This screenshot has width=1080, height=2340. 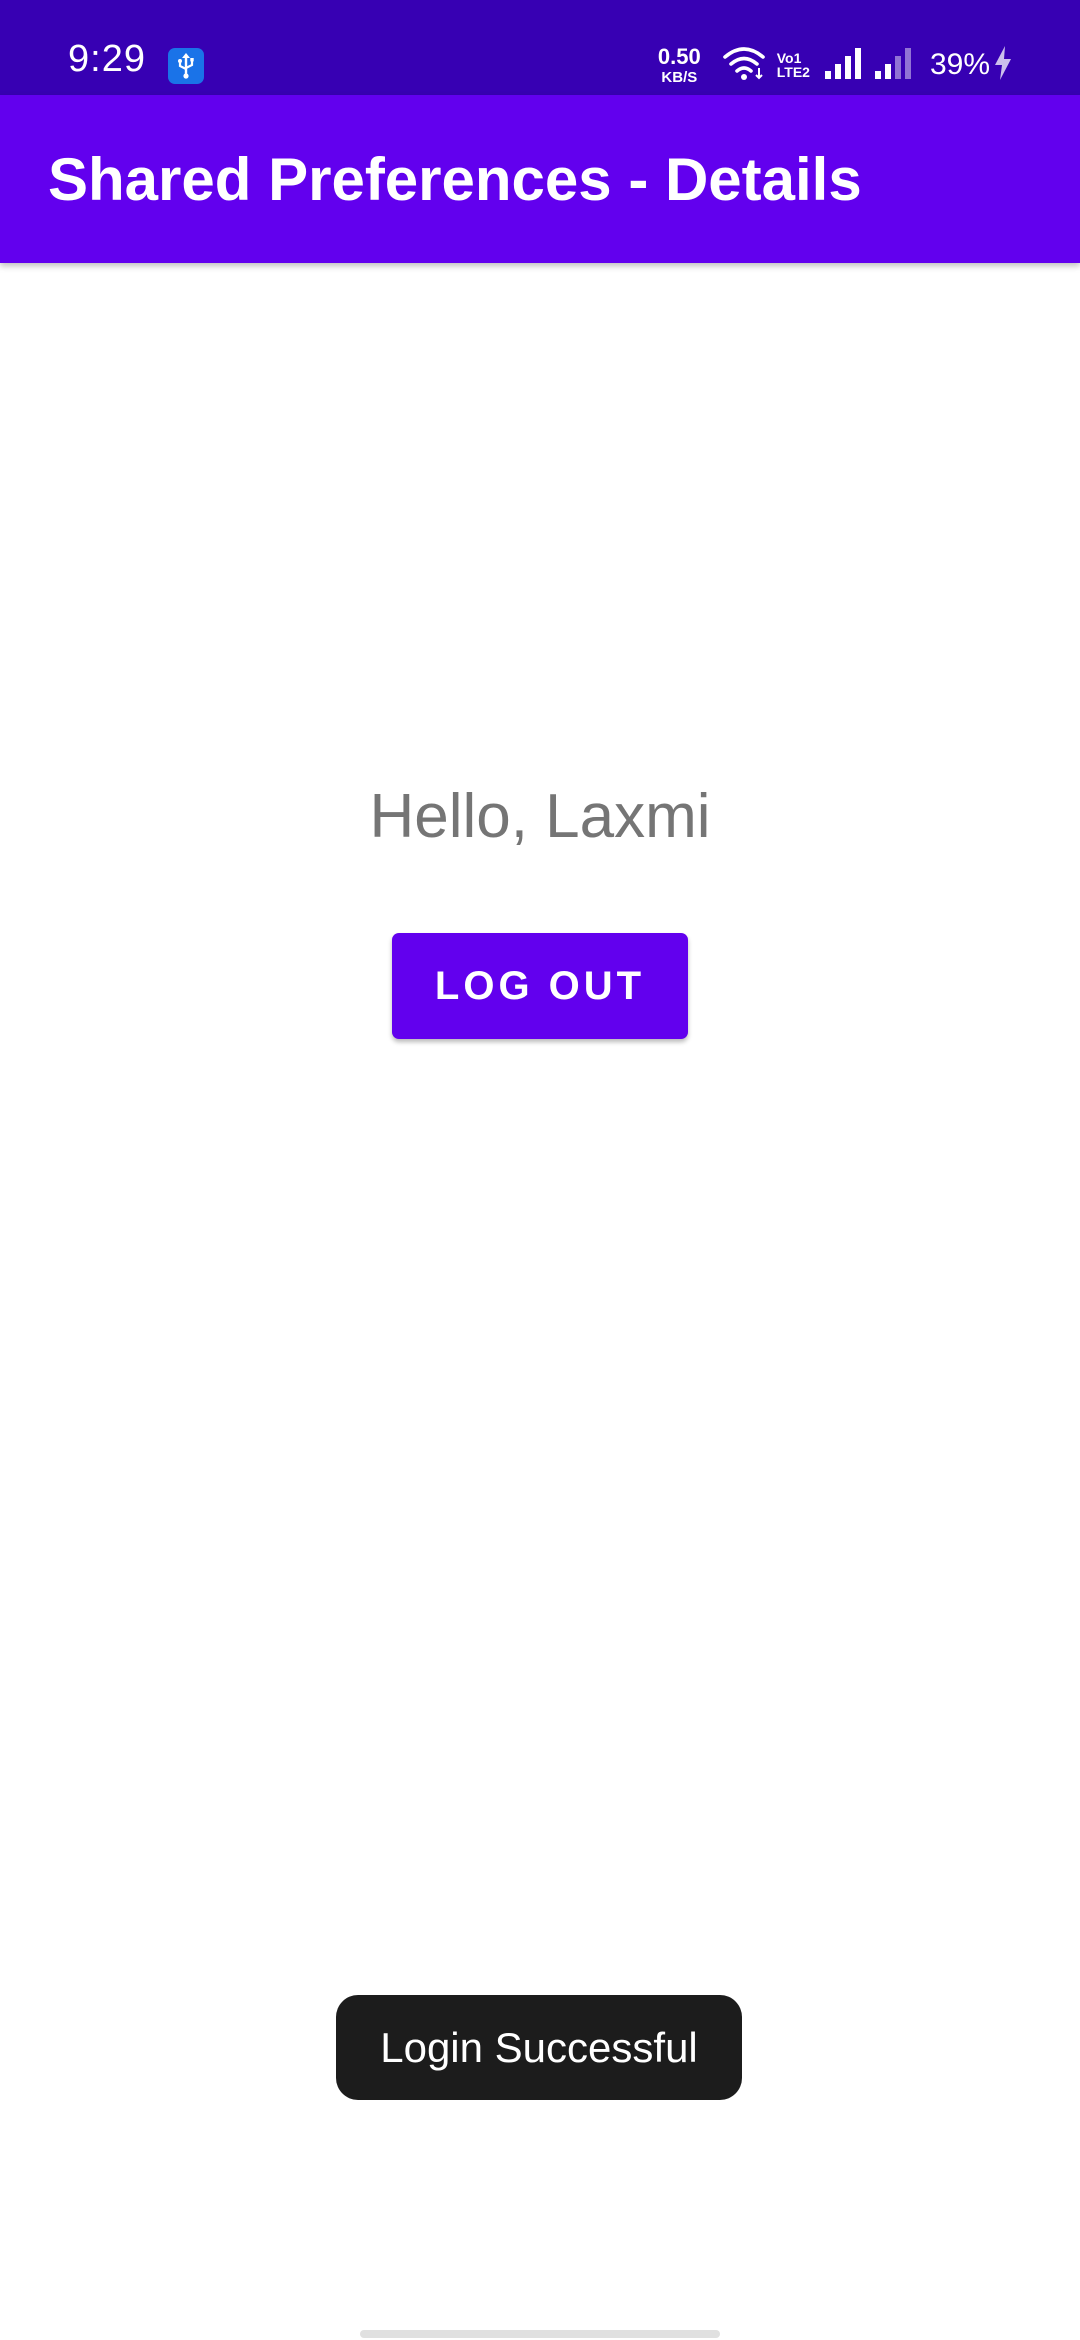 I want to click on signal-sim2-icon, so click(x=894, y=65).